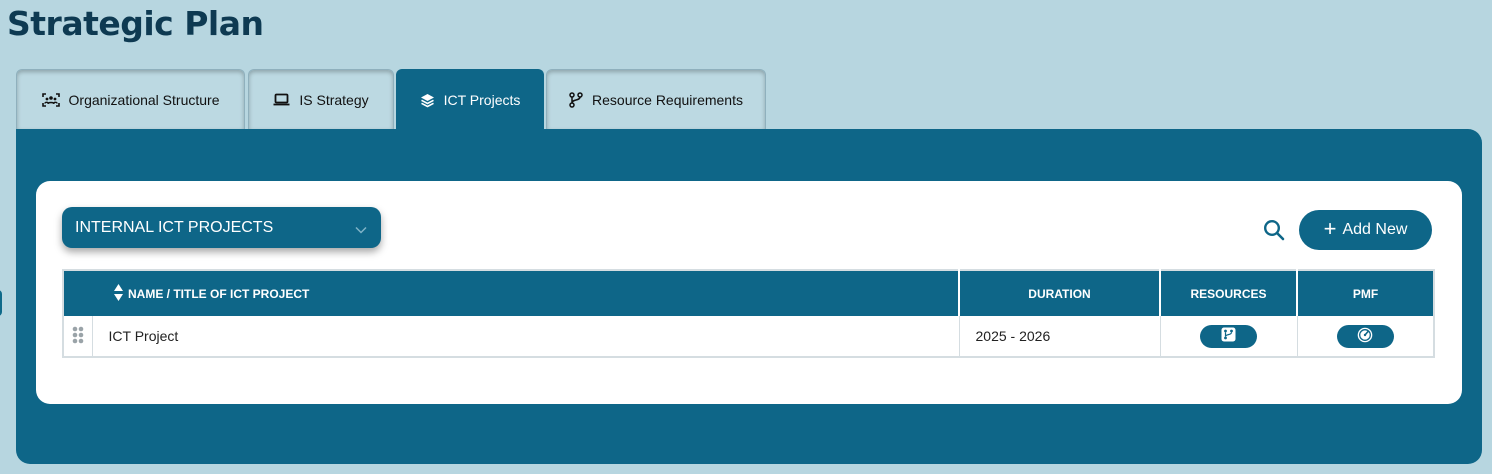  Describe the element at coordinates (1229, 293) in the screenshot. I see `column-header-resources: RESOURCES` at that location.